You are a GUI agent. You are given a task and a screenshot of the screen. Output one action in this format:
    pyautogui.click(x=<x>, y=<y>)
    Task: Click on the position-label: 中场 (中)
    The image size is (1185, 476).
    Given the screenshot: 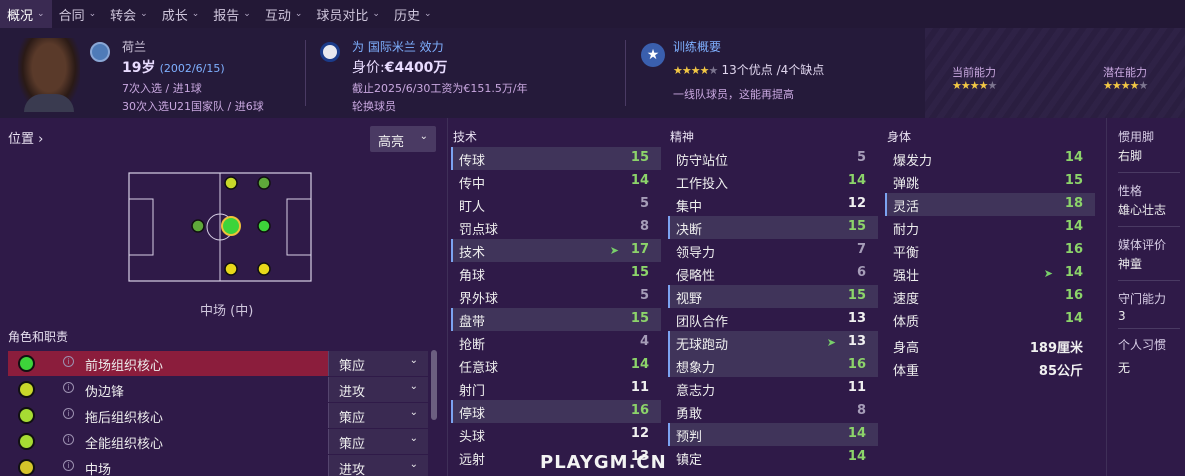 What is the action you would take?
    pyautogui.click(x=227, y=311)
    